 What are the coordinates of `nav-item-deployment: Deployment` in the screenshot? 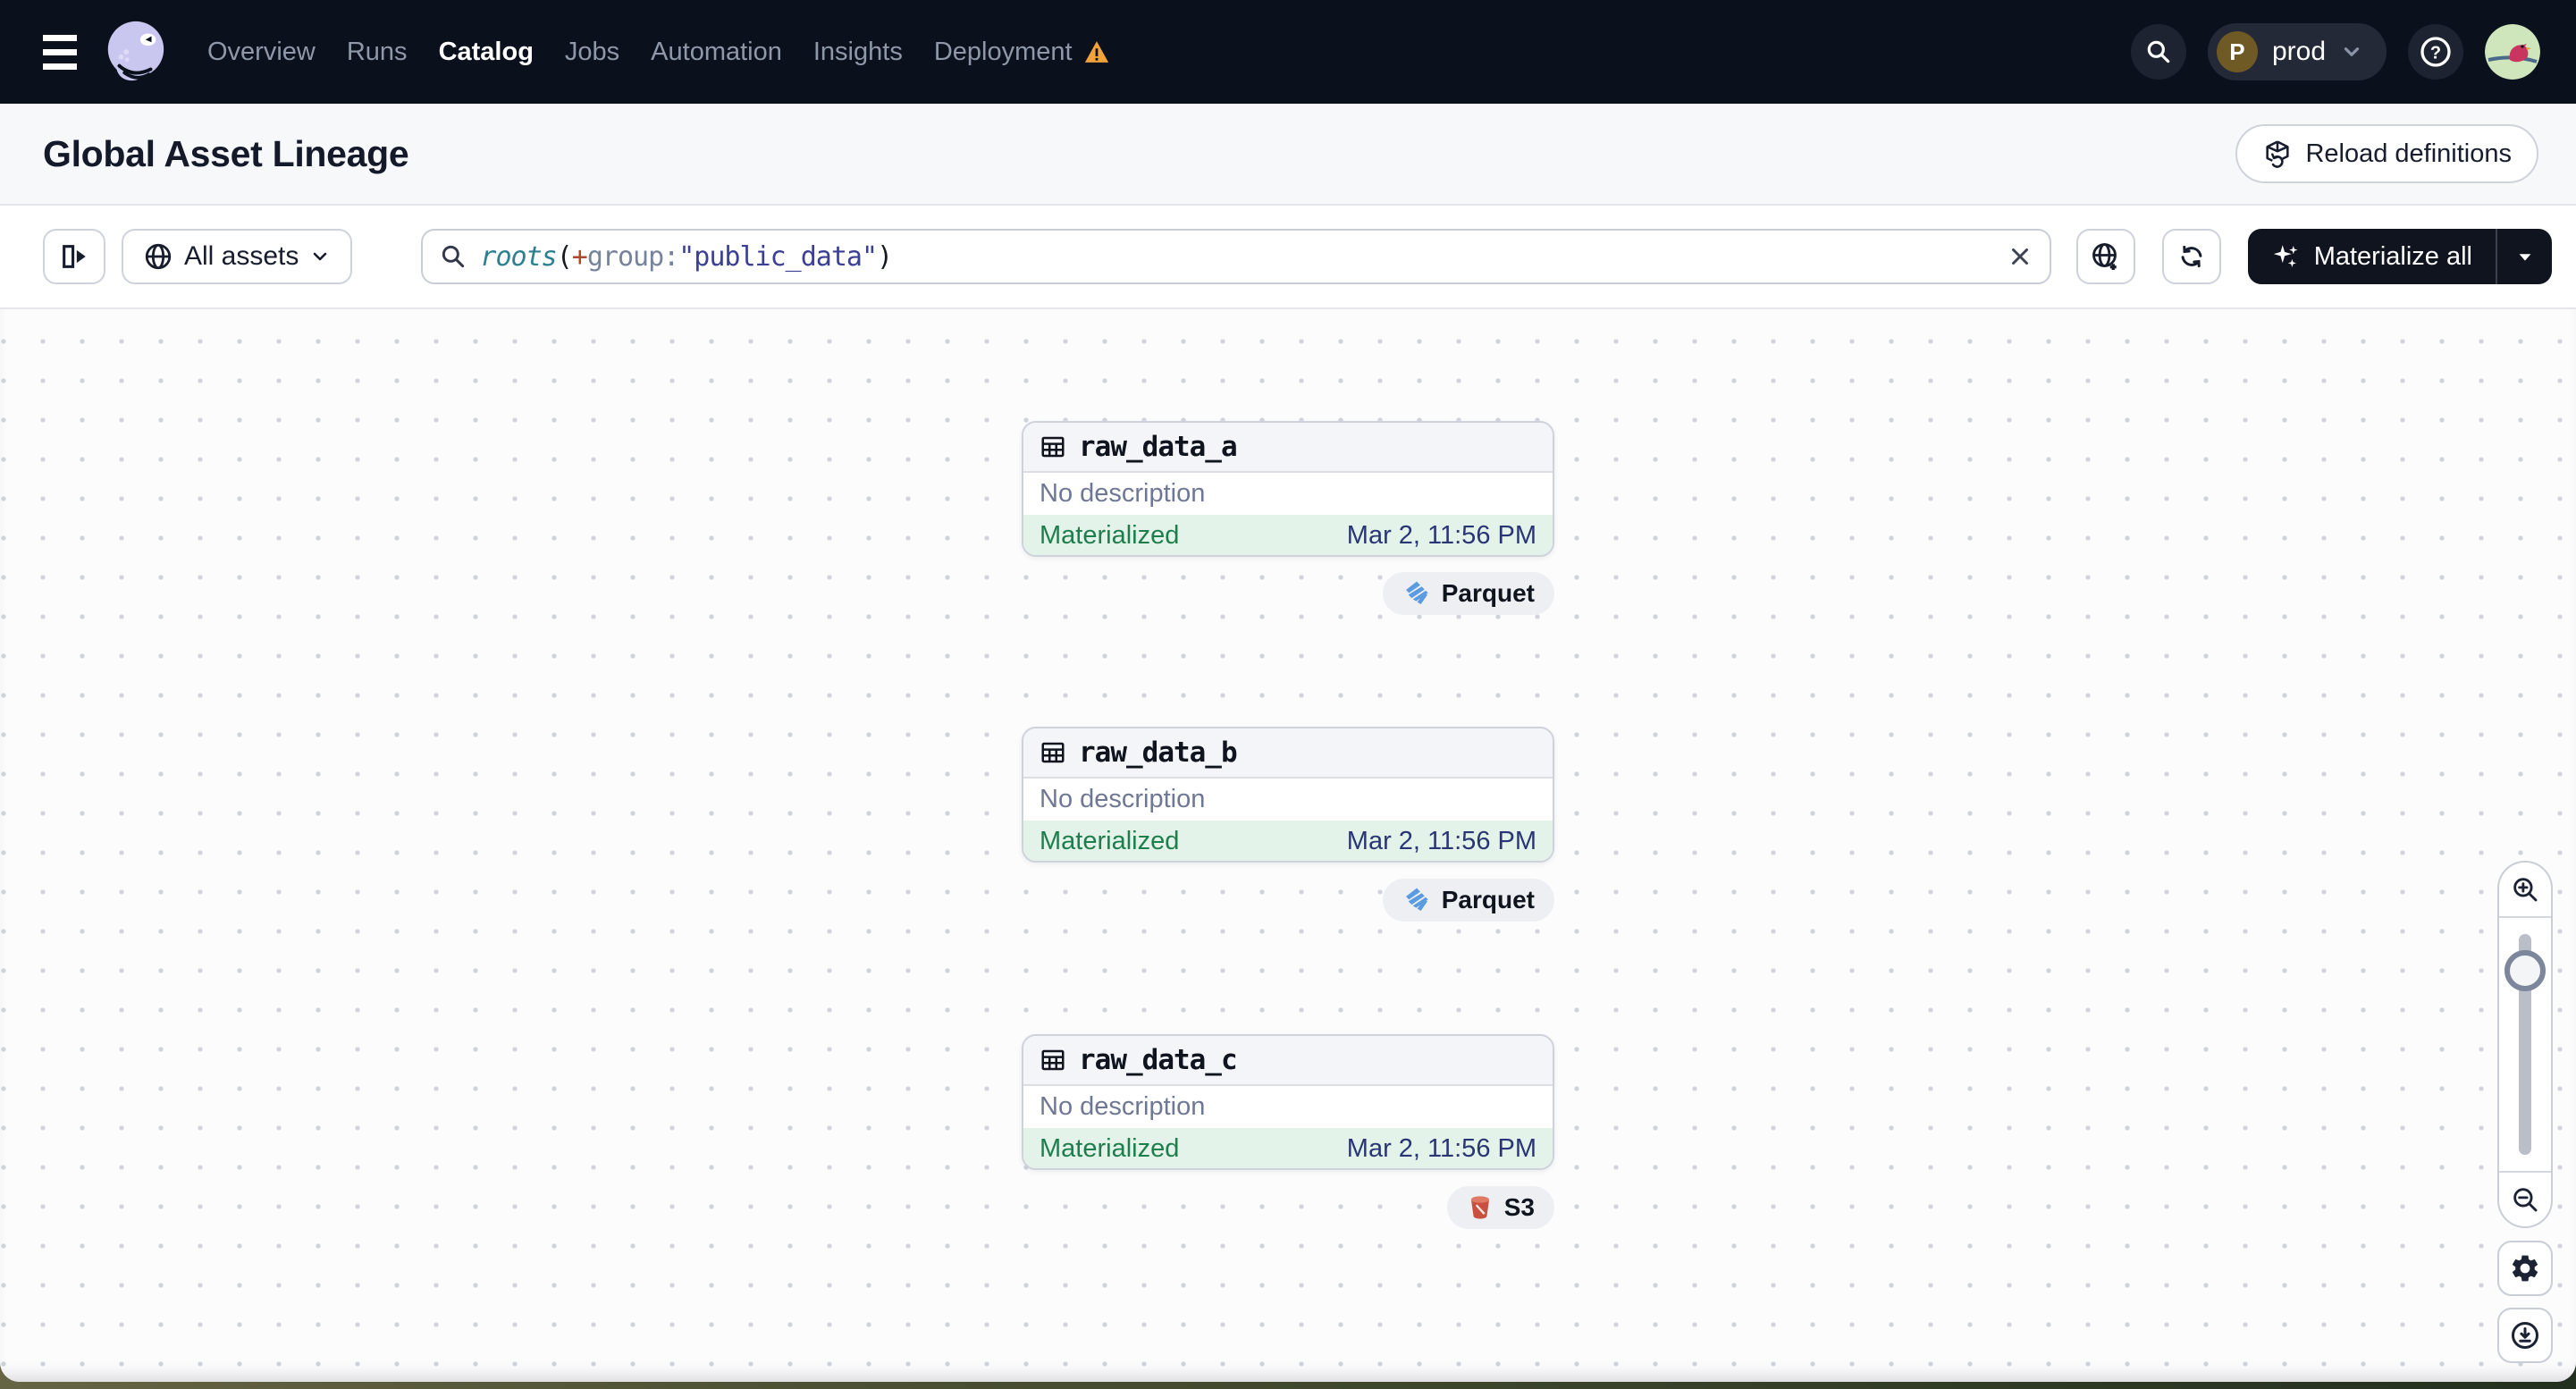 It's located at (1022, 52).